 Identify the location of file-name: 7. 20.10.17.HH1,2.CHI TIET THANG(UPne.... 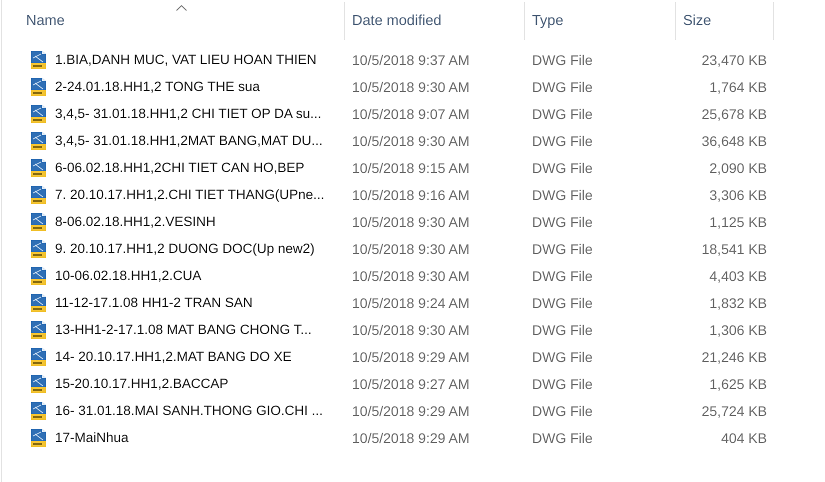
(189, 194).